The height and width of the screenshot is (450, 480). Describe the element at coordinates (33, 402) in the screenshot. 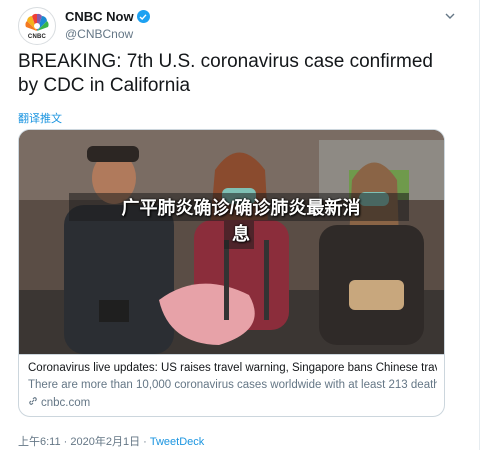

I see `link-icon` at that location.